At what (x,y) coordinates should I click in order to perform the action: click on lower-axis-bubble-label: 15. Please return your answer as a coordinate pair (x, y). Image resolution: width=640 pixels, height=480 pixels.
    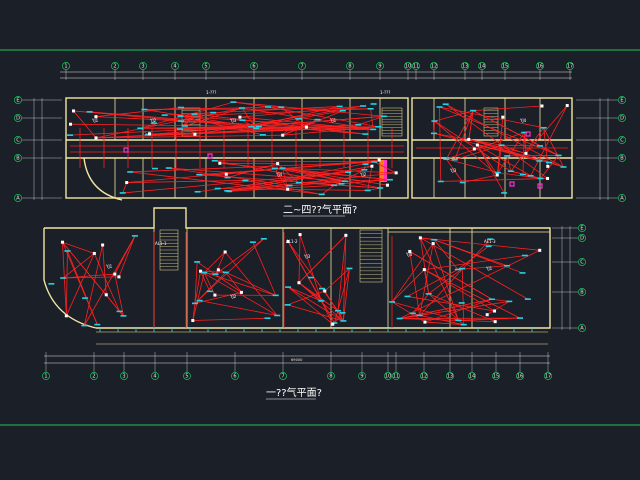
    Looking at the image, I should click on (496, 377).